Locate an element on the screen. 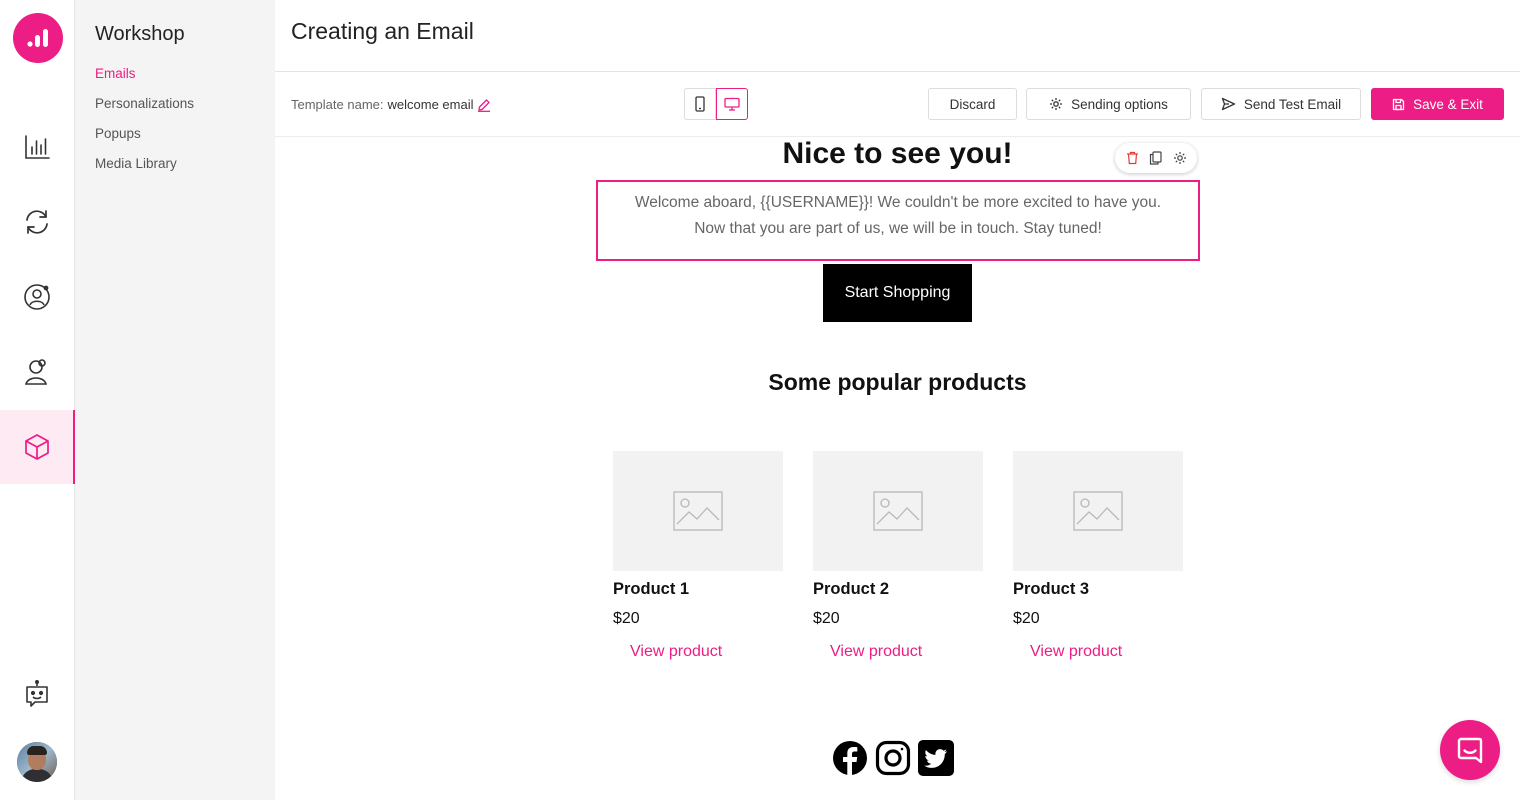  cube-icon is located at coordinates (36, 447).